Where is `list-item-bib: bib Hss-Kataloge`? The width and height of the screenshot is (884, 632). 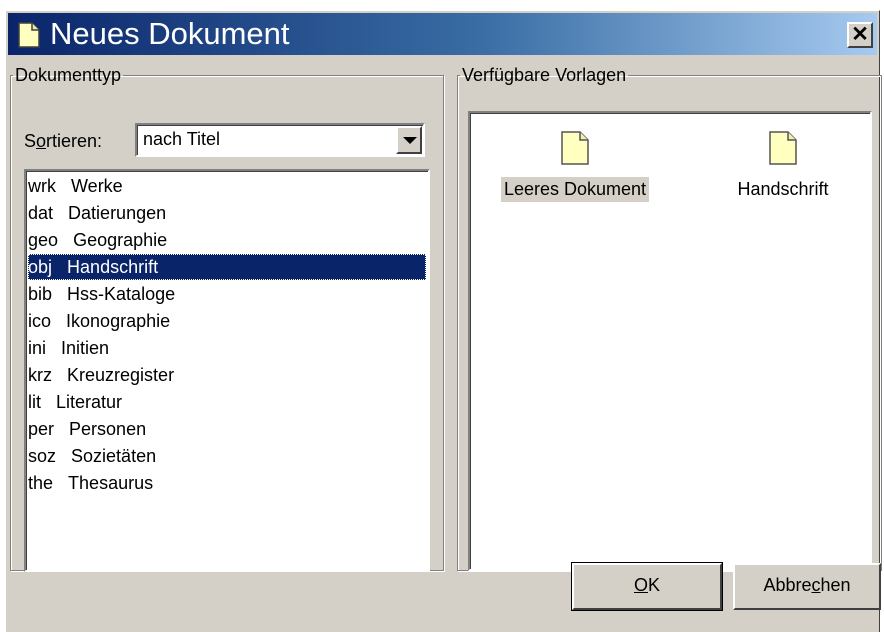
list-item-bib: bib Hss-Kataloge is located at coordinates (227, 294).